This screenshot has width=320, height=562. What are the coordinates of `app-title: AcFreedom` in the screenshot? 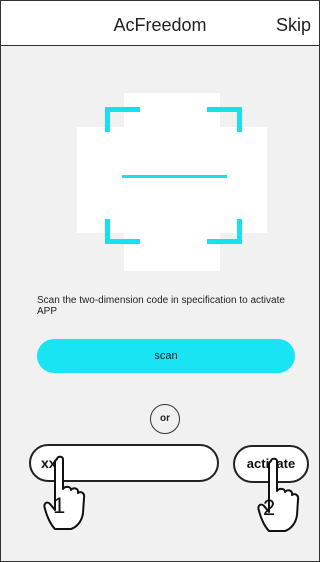 It's located at (160, 25).